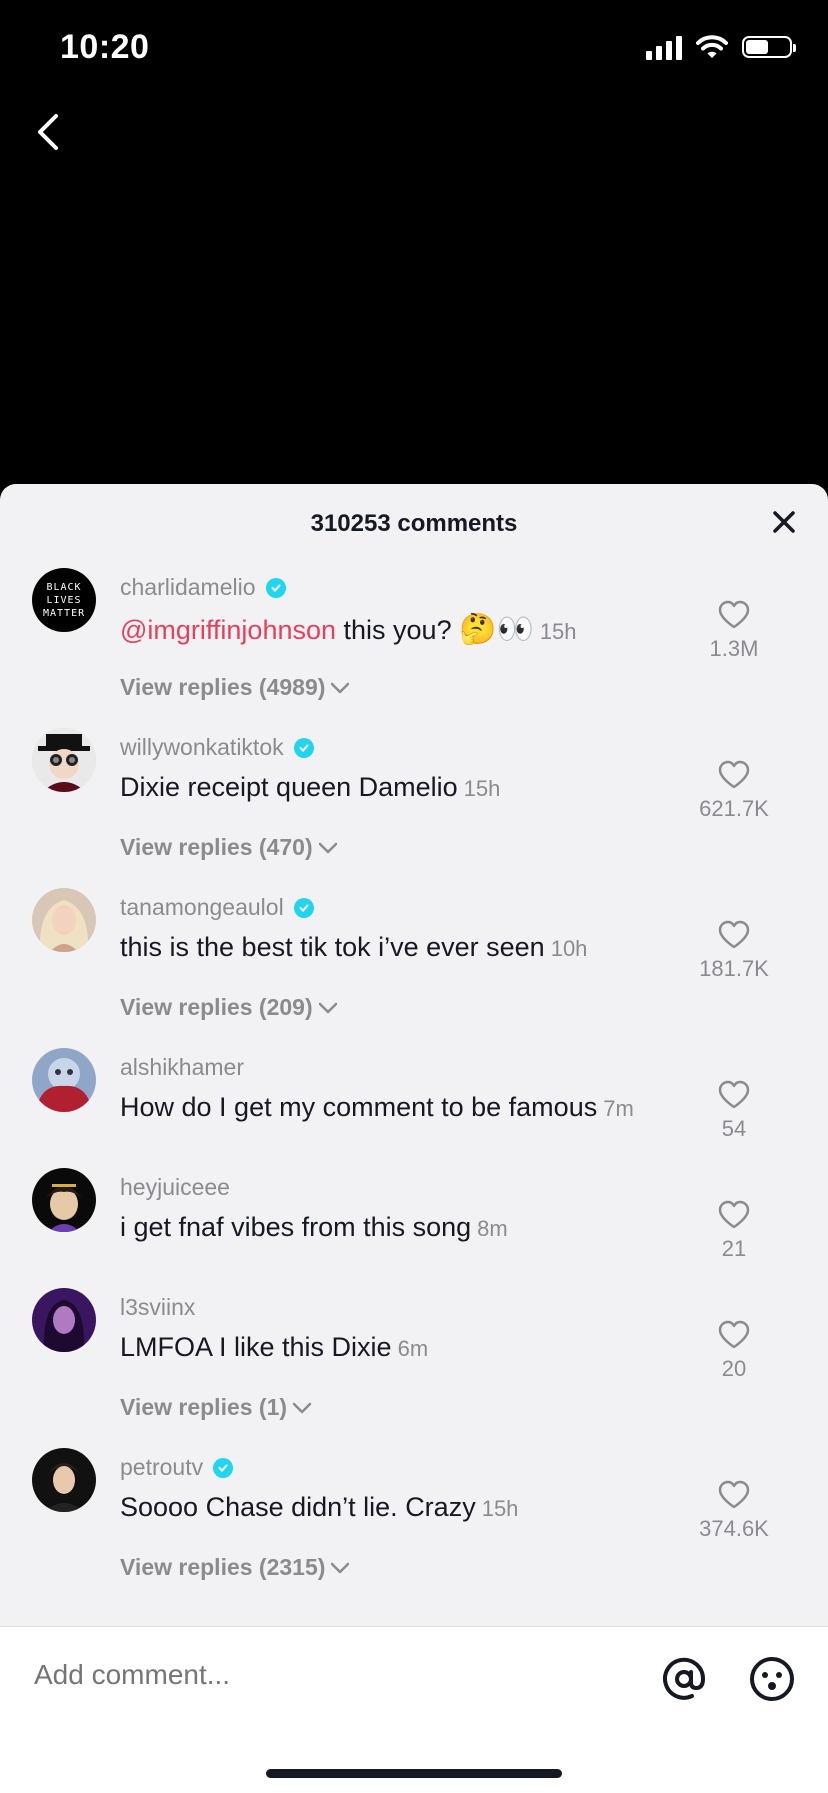  Describe the element at coordinates (105, 47) in the screenshot. I see `status-time: 10:20` at that location.